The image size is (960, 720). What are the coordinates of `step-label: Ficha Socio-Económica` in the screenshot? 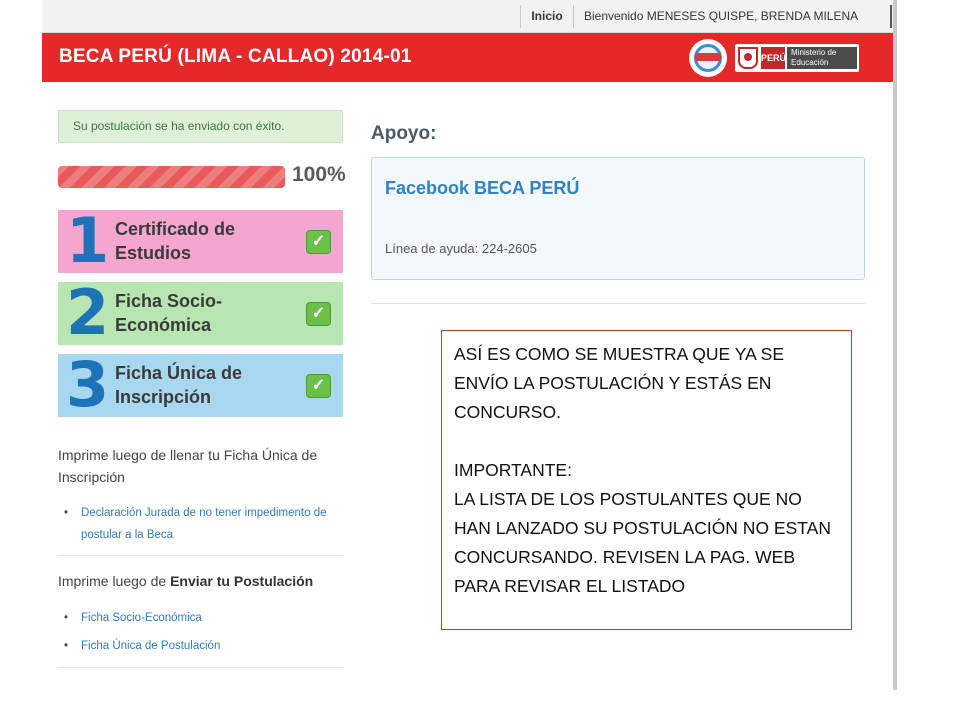 It's located at (169, 313).